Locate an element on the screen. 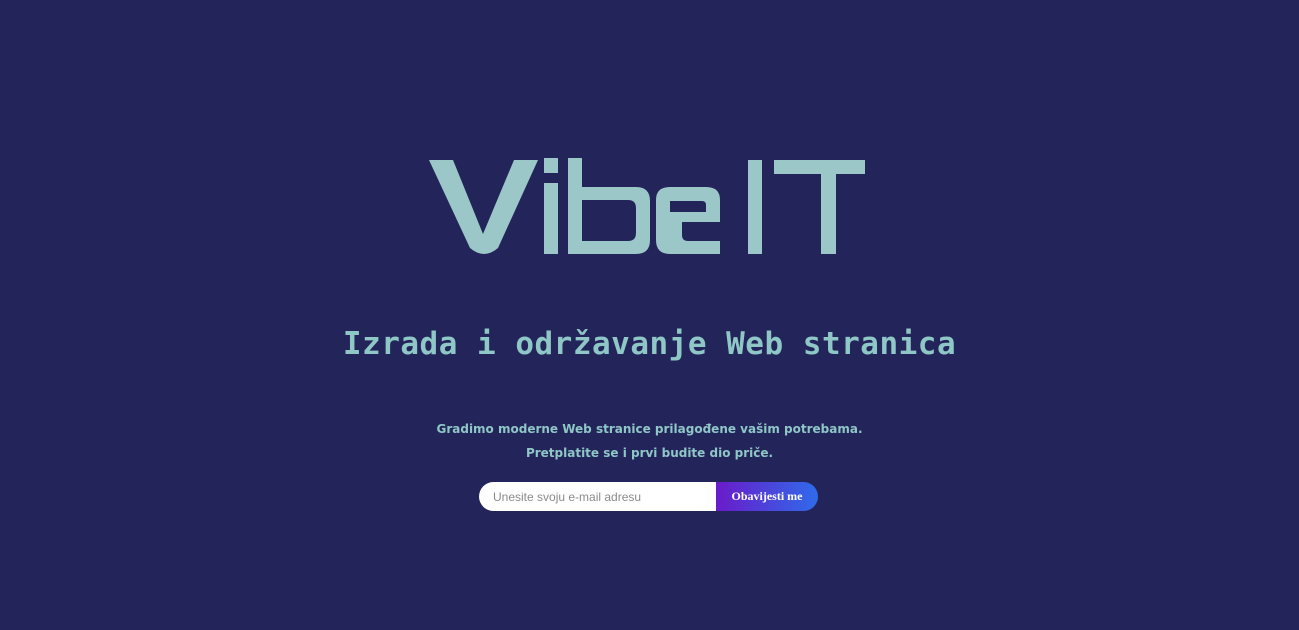 Image resolution: width=1299 pixels, height=630 pixels. vibeit-logo-graphic is located at coordinates (647, 206).